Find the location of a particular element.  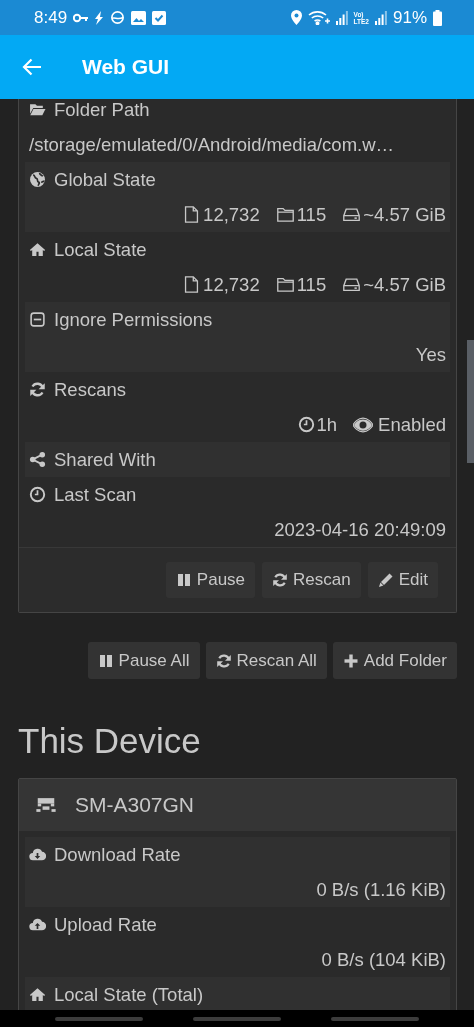

field-label: Last Scan is located at coordinates (95, 494).